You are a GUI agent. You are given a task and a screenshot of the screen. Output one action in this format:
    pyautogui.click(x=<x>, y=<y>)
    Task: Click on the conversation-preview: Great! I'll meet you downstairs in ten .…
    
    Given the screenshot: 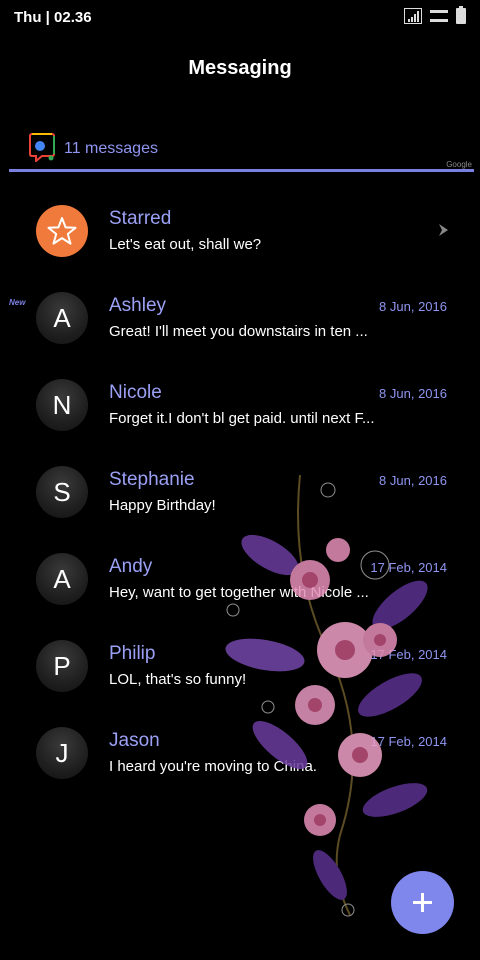 What is the action you would take?
    pyautogui.click(x=238, y=331)
    